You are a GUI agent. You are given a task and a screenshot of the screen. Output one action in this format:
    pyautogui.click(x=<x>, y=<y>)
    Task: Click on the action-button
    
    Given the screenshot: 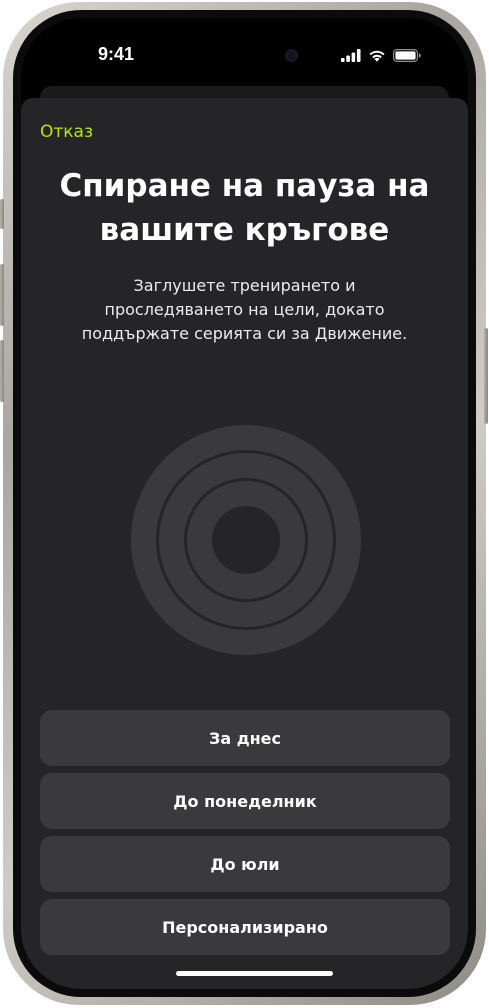 What is the action you would take?
    pyautogui.click(x=2, y=214)
    